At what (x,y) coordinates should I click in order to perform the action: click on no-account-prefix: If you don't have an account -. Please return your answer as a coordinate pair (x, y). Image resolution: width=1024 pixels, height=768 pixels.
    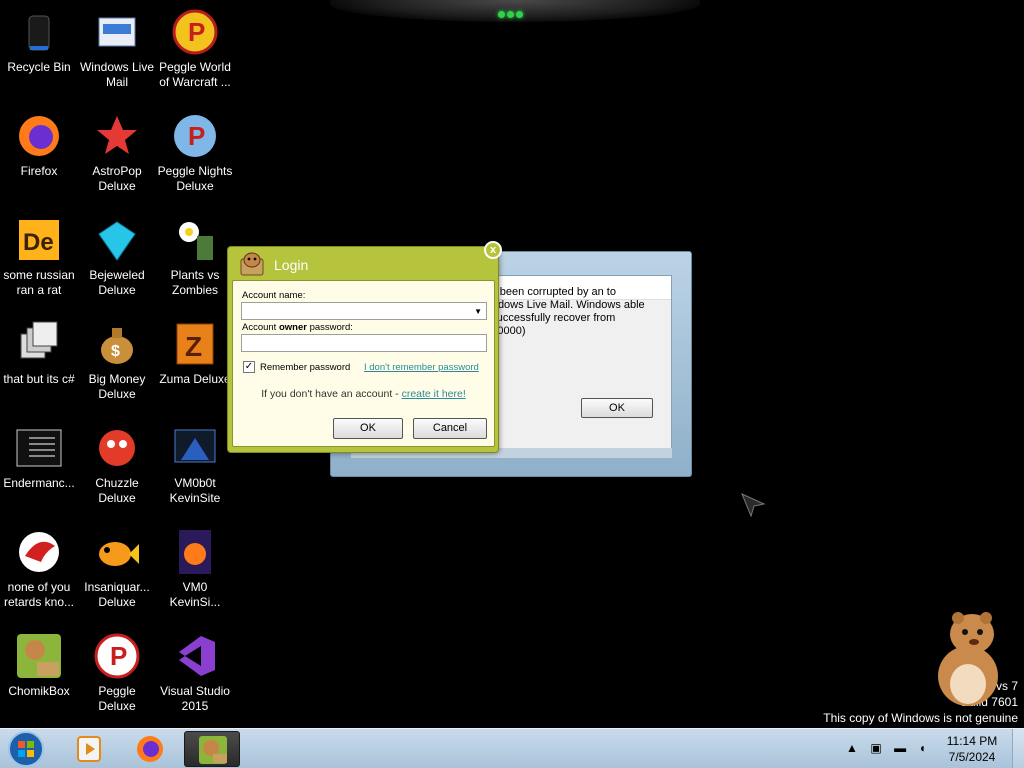
    Looking at the image, I should click on (331, 394).